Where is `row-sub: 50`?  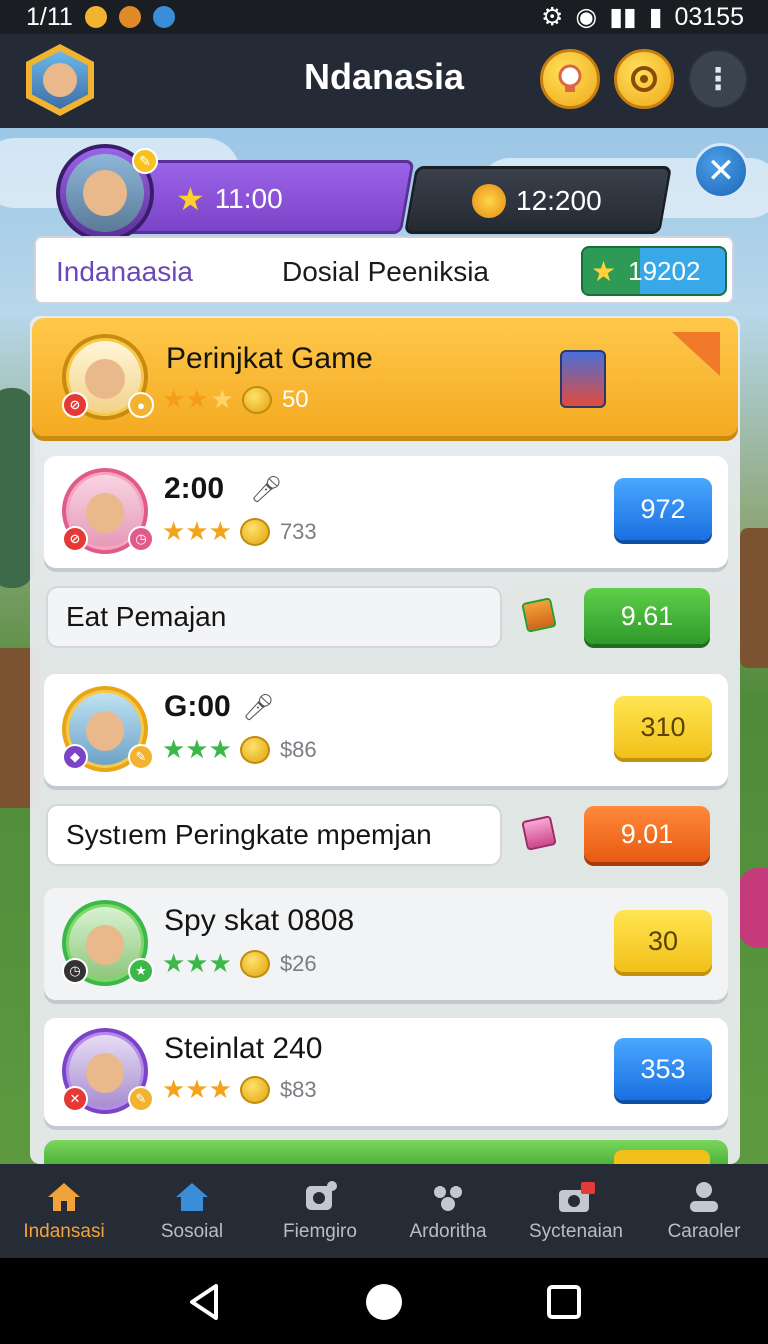 row-sub: 50 is located at coordinates (295, 399).